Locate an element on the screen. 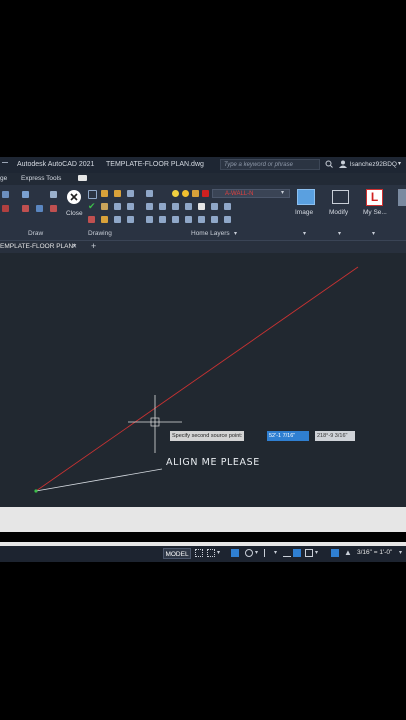  layer-lock-icon is located at coordinates (117, 193).